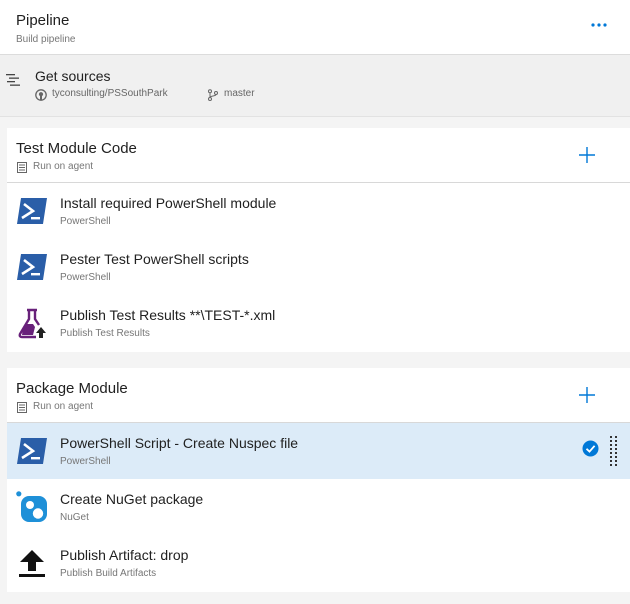 Image resolution: width=630 pixels, height=604 pixels. What do you see at coordinates (318, 395) in the screenshot?
I see `phase-header: Package Module Run on agent` at bounding box center [318, 395].